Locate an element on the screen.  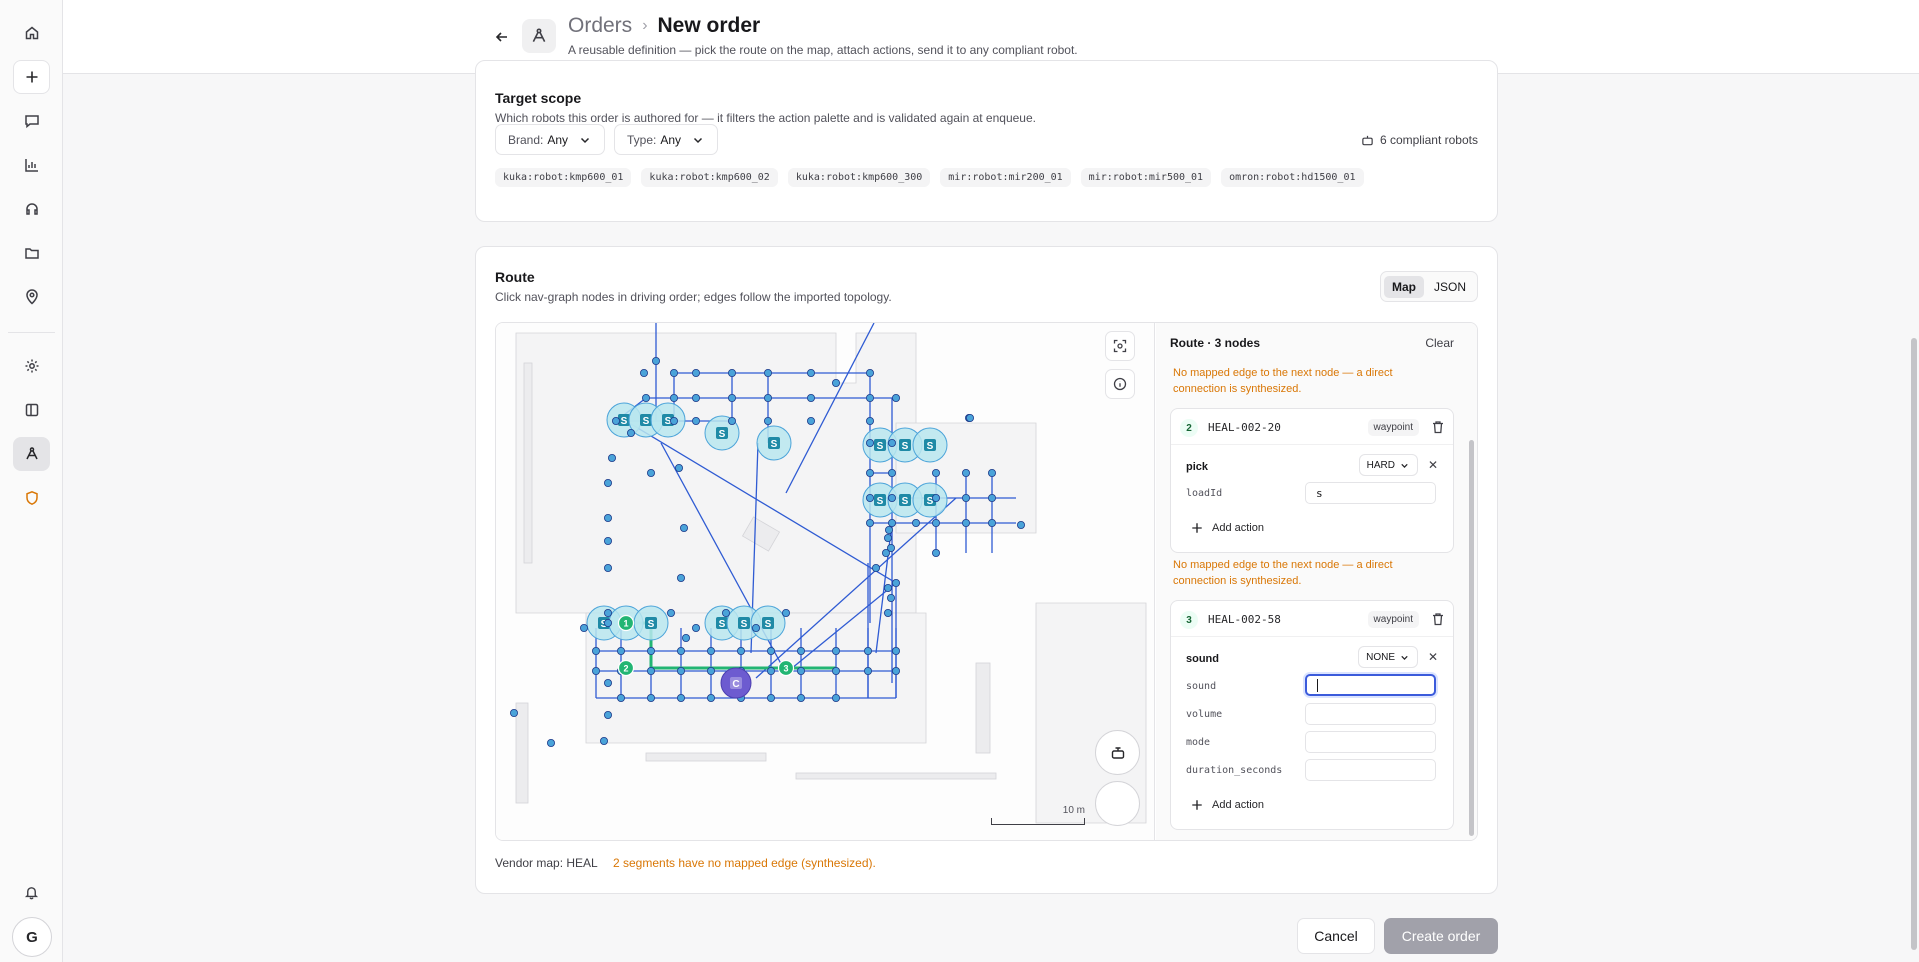
svg-text: 3 is located at coordinates (785, 669).